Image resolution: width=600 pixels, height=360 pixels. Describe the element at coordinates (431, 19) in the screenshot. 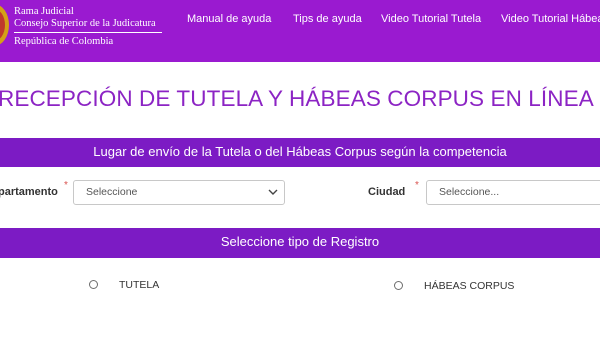

I see `nav-video-tutorial-tutela: Video Tutorial Tutela` at that location.